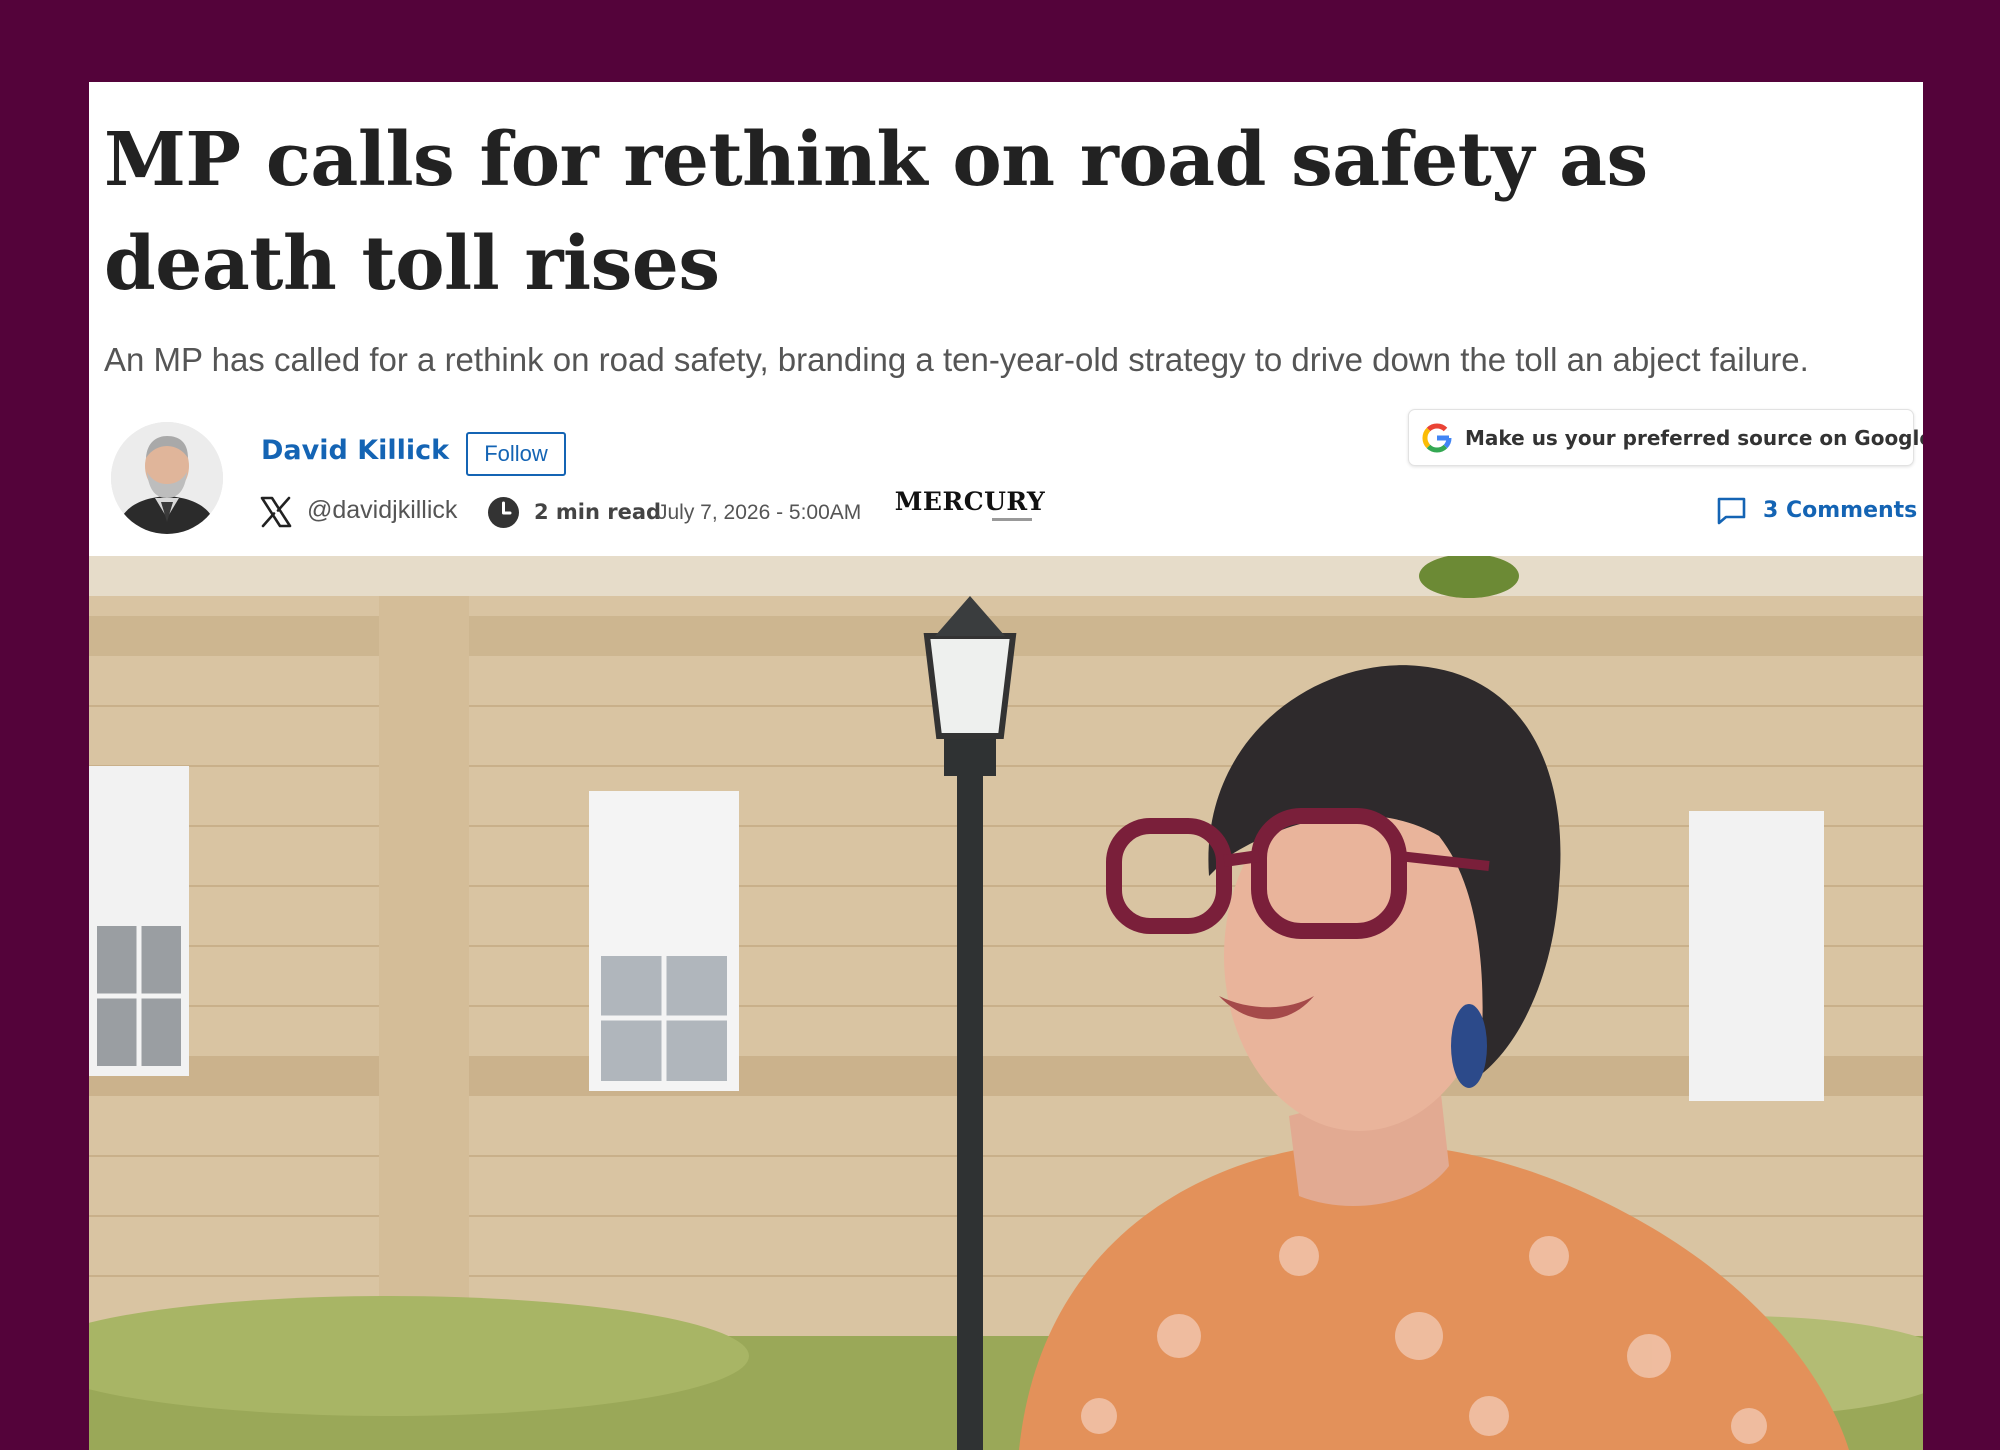 The width and height of the screenshot is (2000, 1450). I want to click on x-logo-icon, so click(276, 512).